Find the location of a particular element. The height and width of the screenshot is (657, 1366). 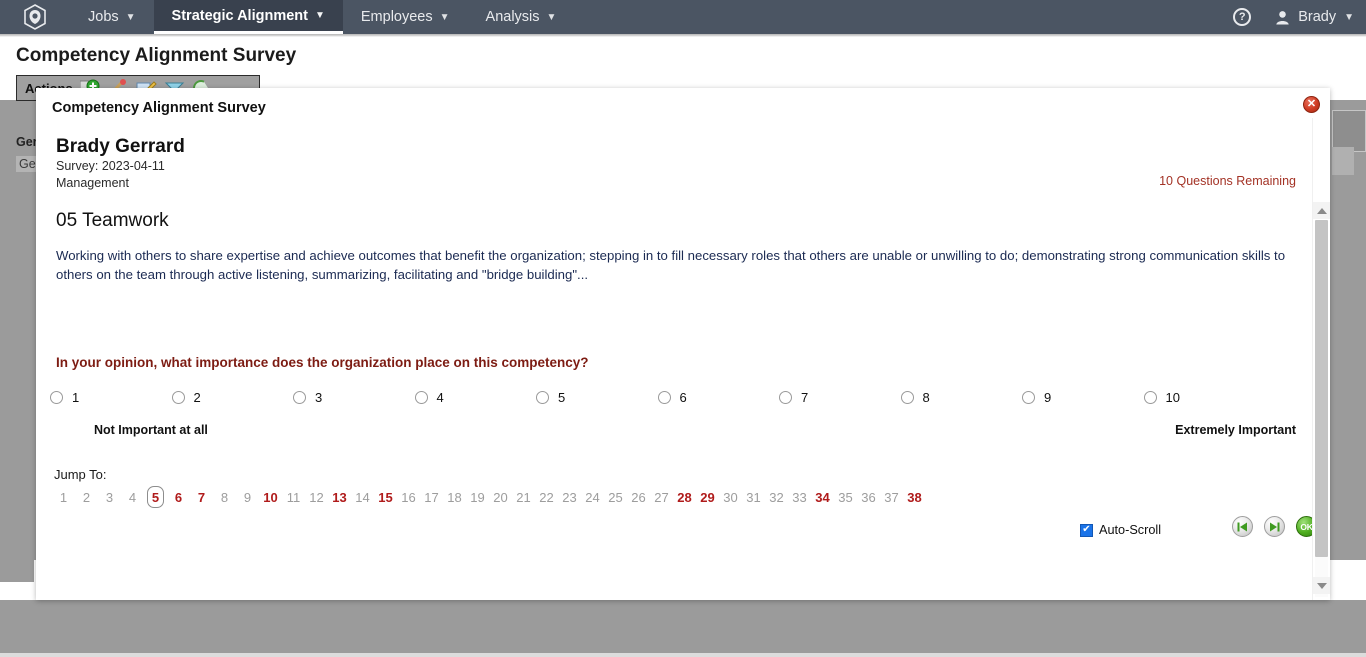

skip-previous-icon is located at coordinates (1242, 526).